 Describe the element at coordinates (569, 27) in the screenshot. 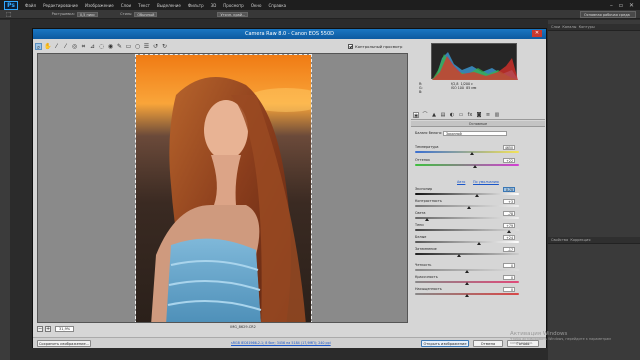

I see `tab-channels: Каналы` at that location.